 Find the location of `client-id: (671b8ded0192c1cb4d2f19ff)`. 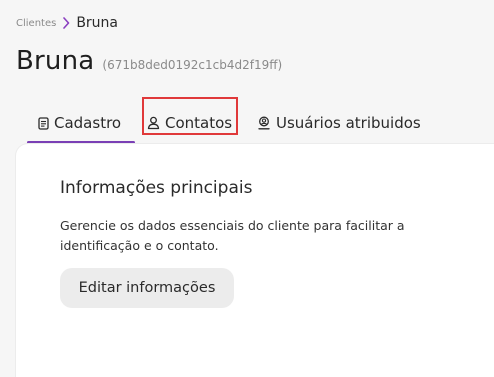

client-id: (671b8ded0192c1cb4d2f19ff) is located at coordinates (192, 65).